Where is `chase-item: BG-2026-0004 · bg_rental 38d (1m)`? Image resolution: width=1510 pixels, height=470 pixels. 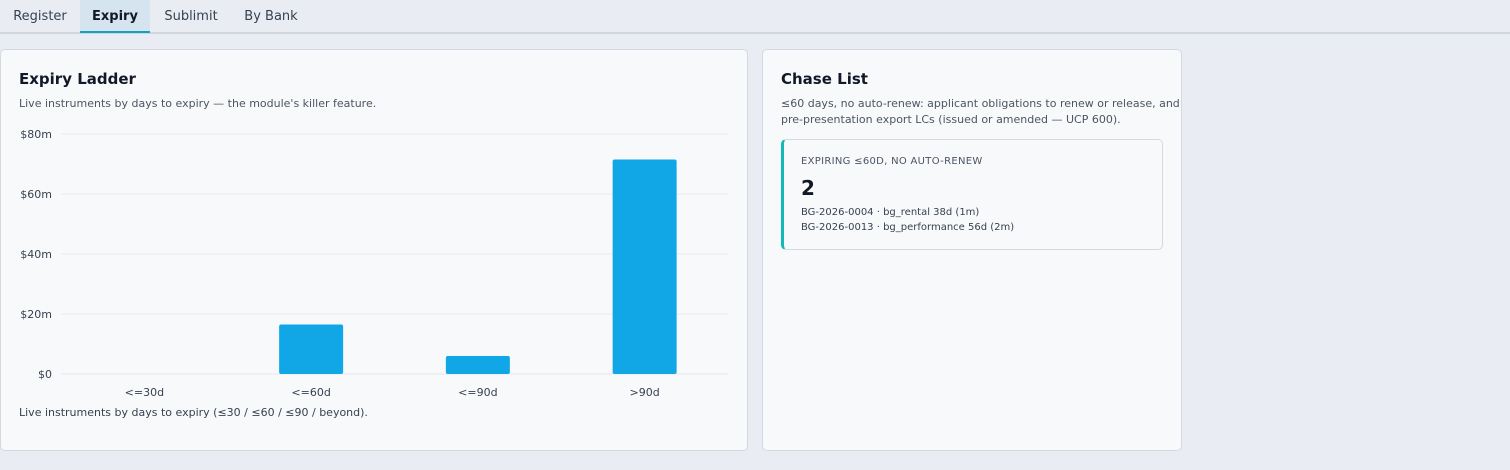
chase-item: BG-2026-0004 · bg_rental 38d (1m) is located at coordinates (890, 212).